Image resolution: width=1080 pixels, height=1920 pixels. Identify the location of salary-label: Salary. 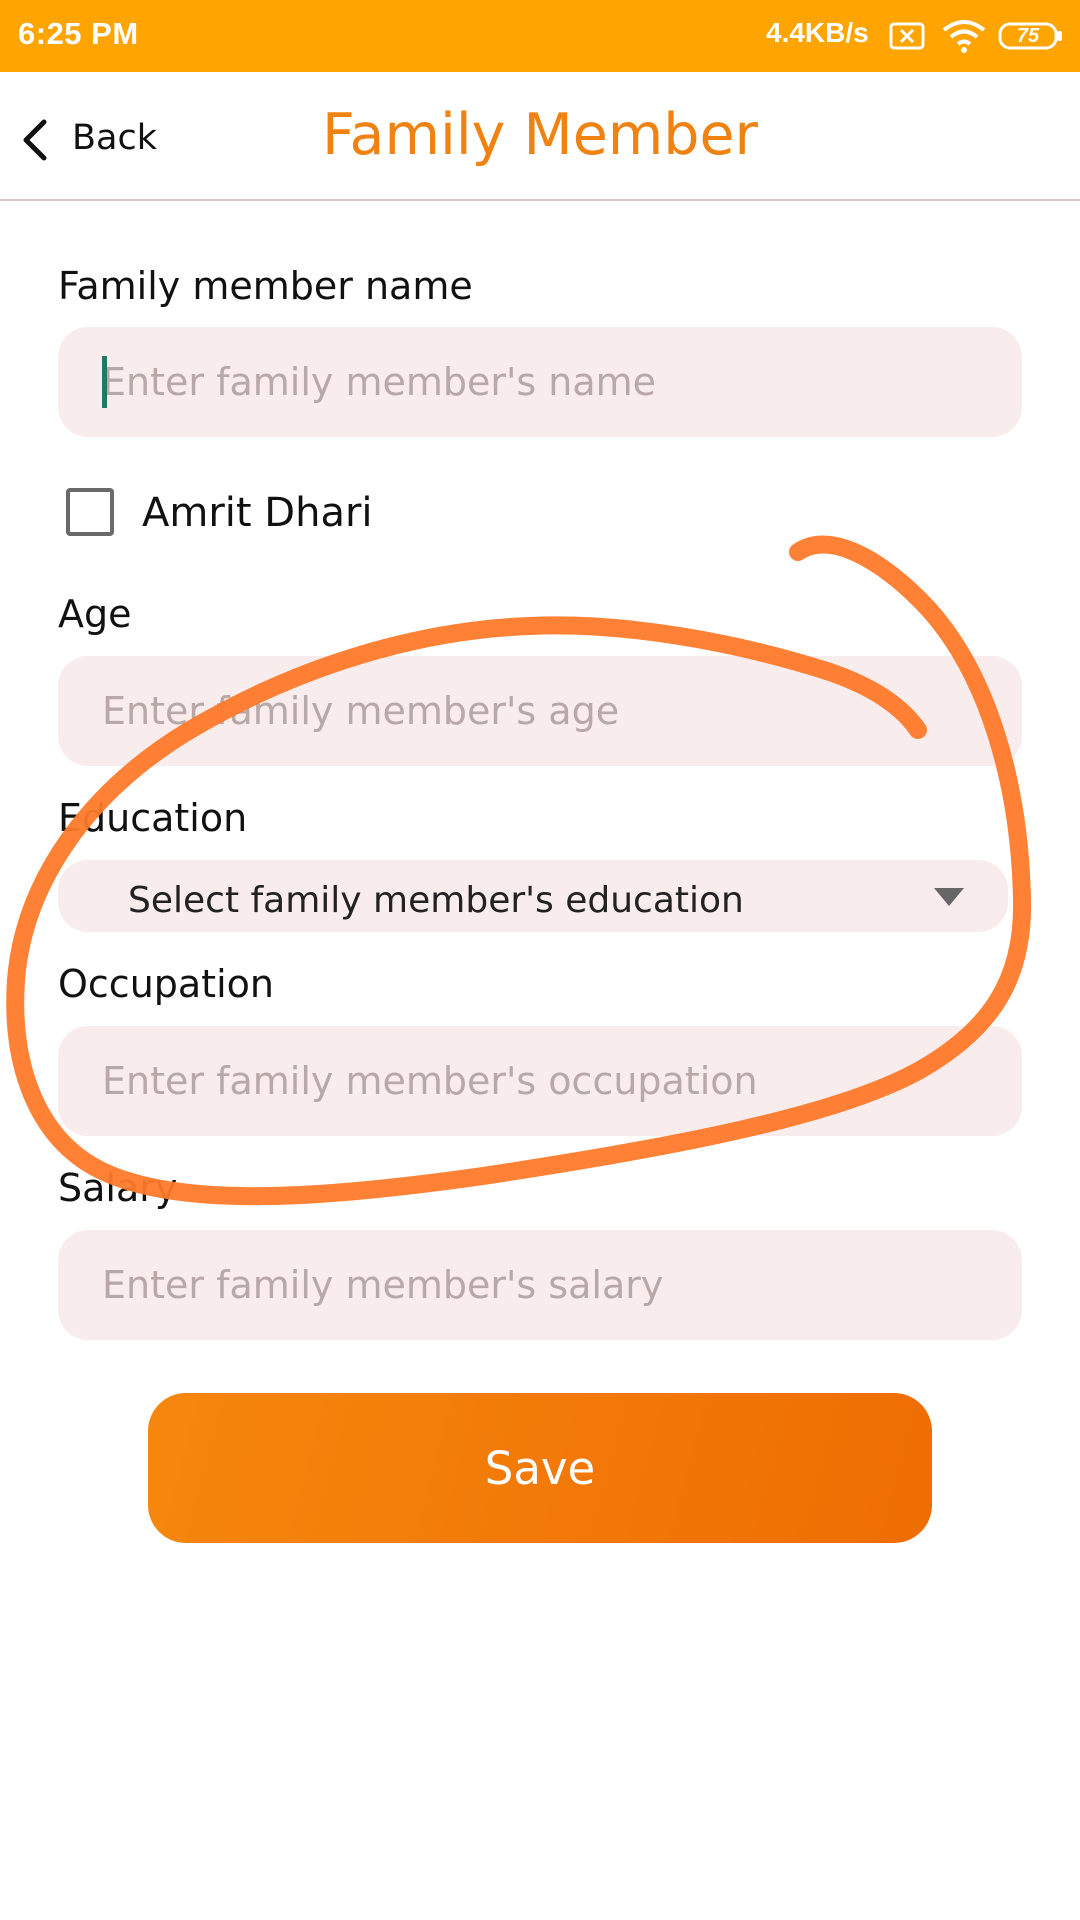
(118, 1188).